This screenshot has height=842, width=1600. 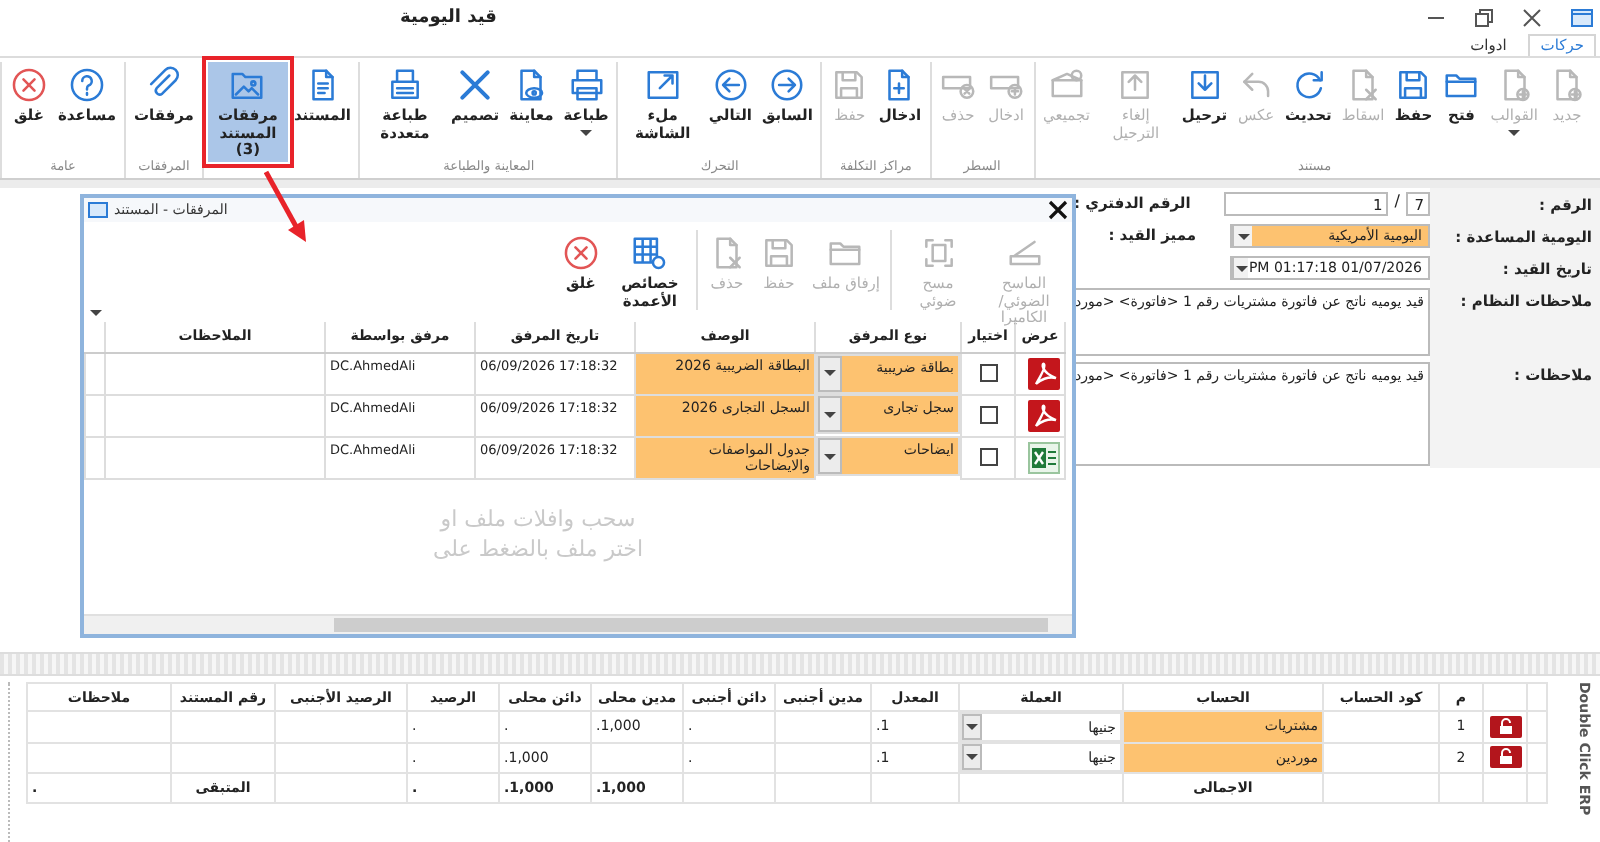 What do you see at coordinates (1135, 85) in the screenshot?
I see `tray-up-icon` at bounding box center [1135, 85].